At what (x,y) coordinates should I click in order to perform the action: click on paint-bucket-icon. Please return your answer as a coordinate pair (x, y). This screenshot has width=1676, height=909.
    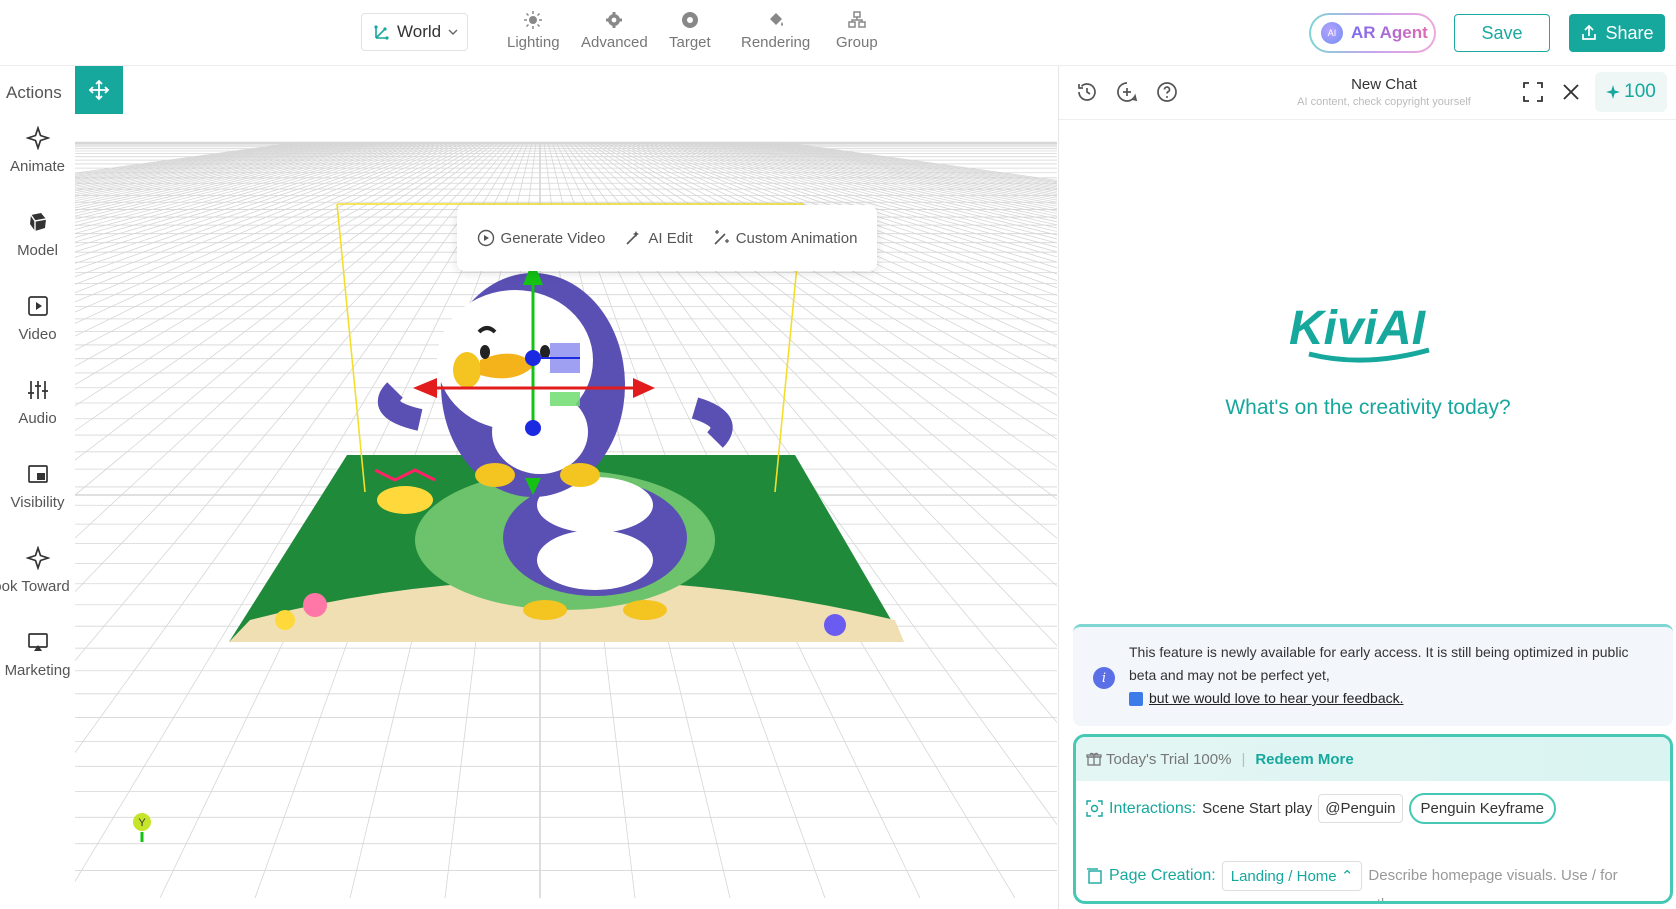
    Looking at the image, I should click on (776, 19).